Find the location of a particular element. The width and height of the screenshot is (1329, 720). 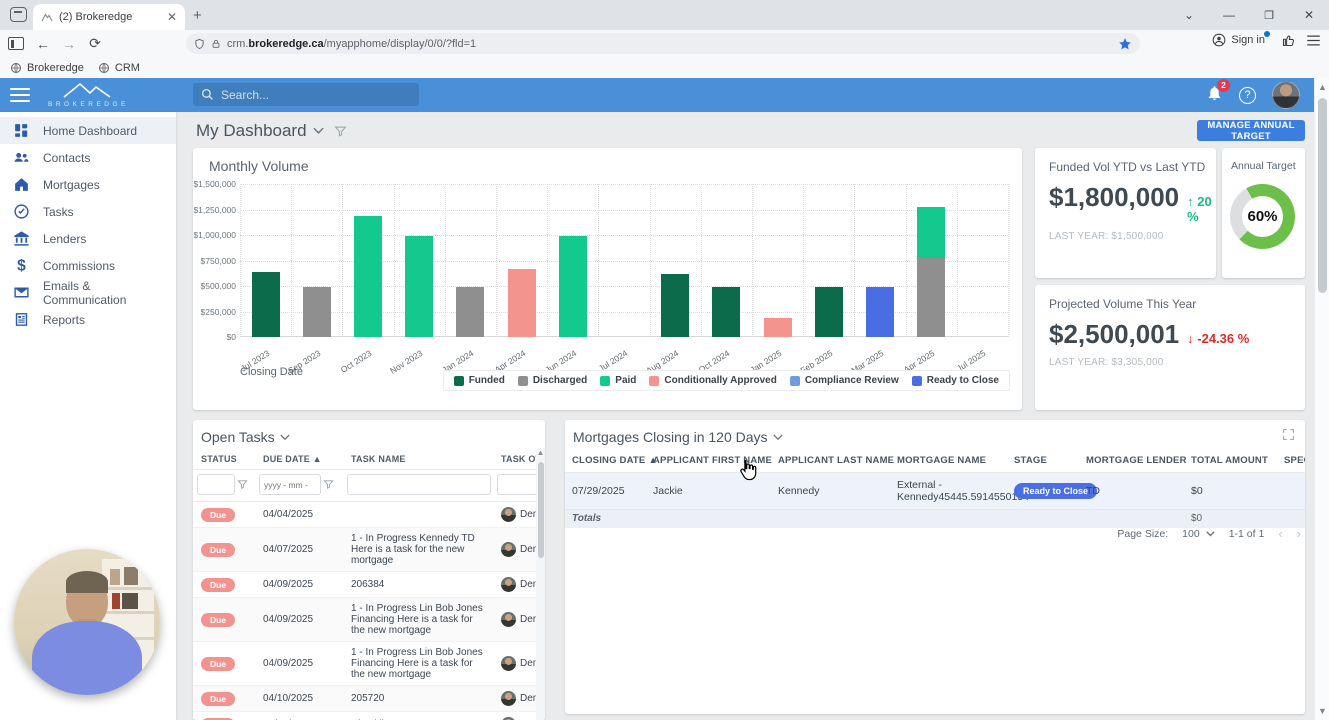

sidebar-item-tasks: Tasks is located at coordinates (88, 211).